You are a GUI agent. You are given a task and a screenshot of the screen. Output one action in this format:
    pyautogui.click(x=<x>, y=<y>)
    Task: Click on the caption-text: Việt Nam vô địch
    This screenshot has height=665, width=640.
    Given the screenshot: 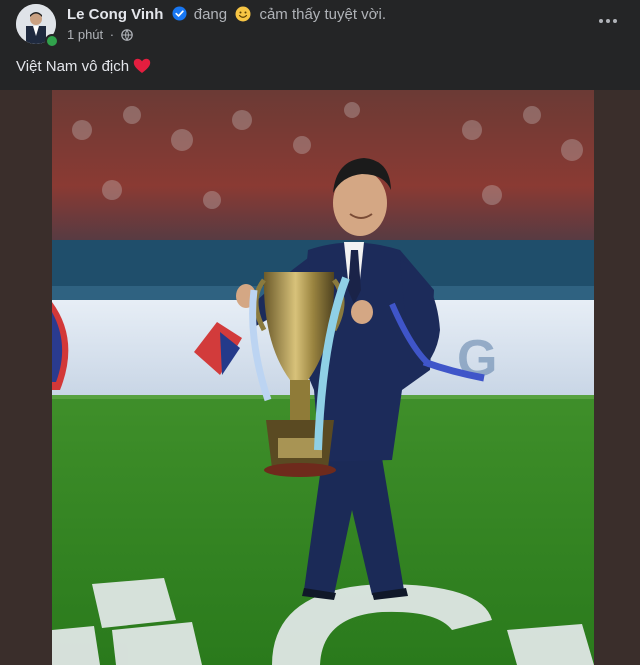 What is the action you would take?
    pyautogui.click(x=73, y=66)
    